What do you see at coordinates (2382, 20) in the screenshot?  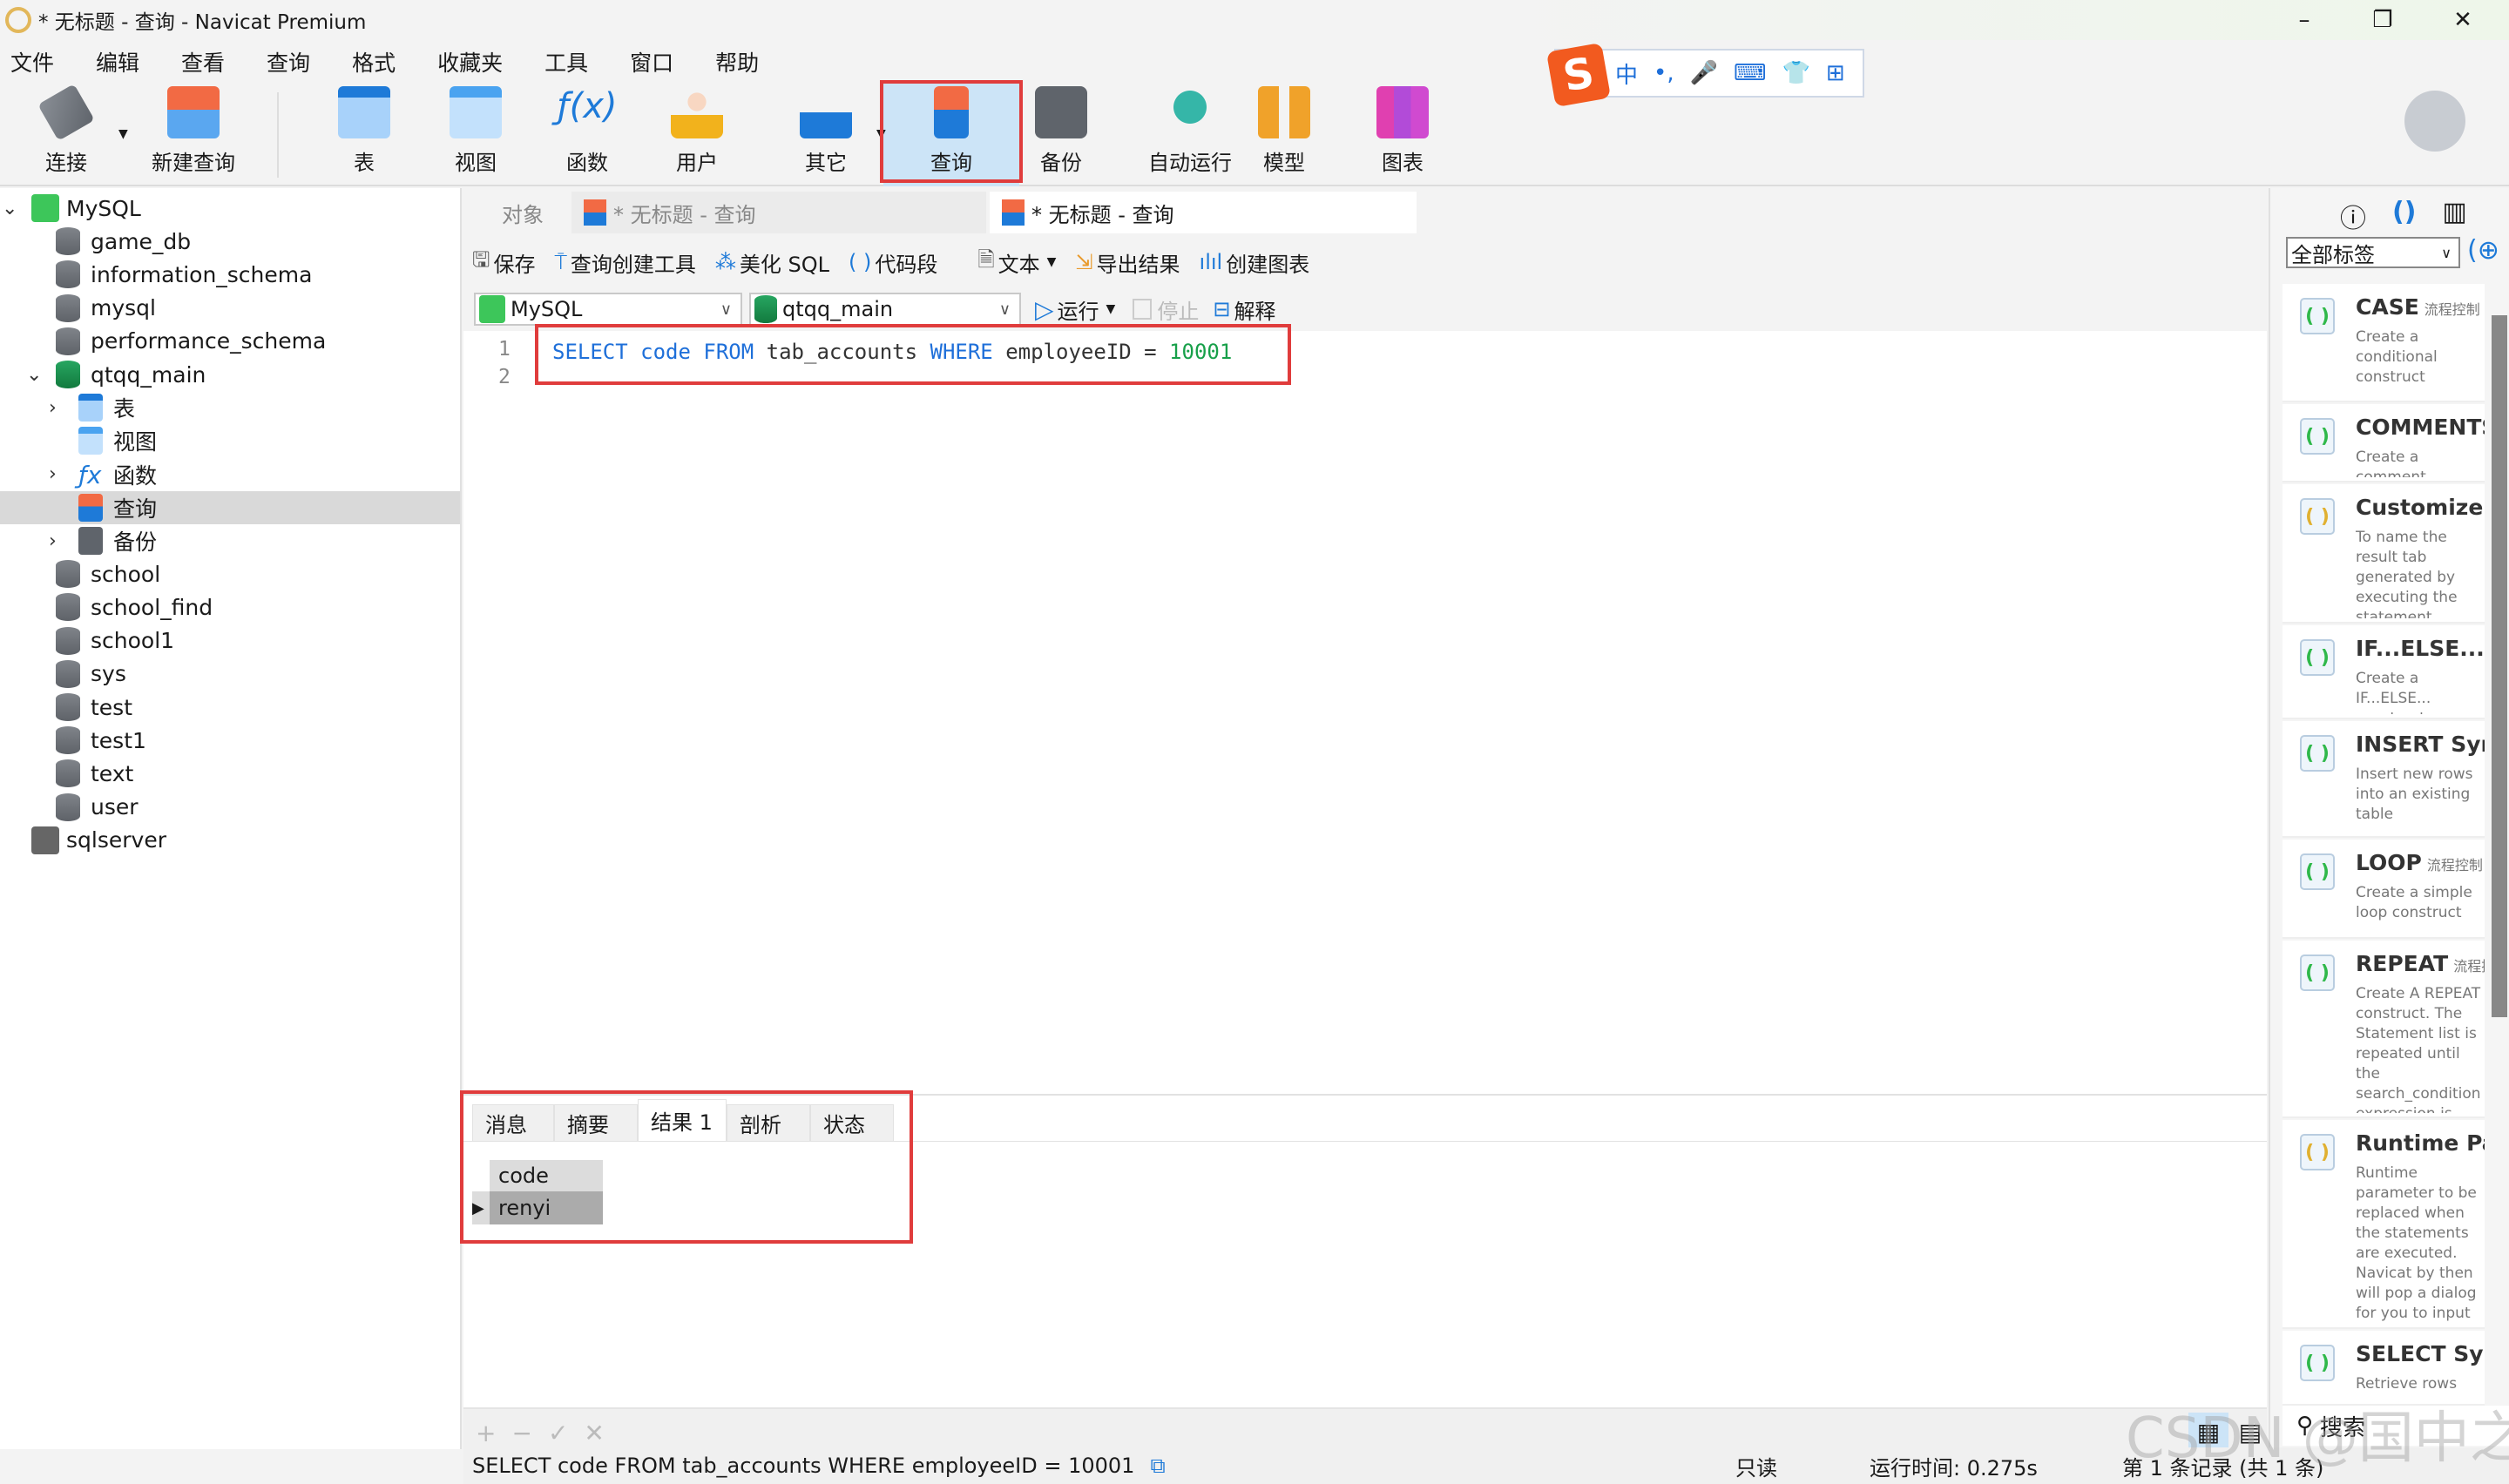 I see `maximize-button: ❐` at bounding box center [2382, 20].